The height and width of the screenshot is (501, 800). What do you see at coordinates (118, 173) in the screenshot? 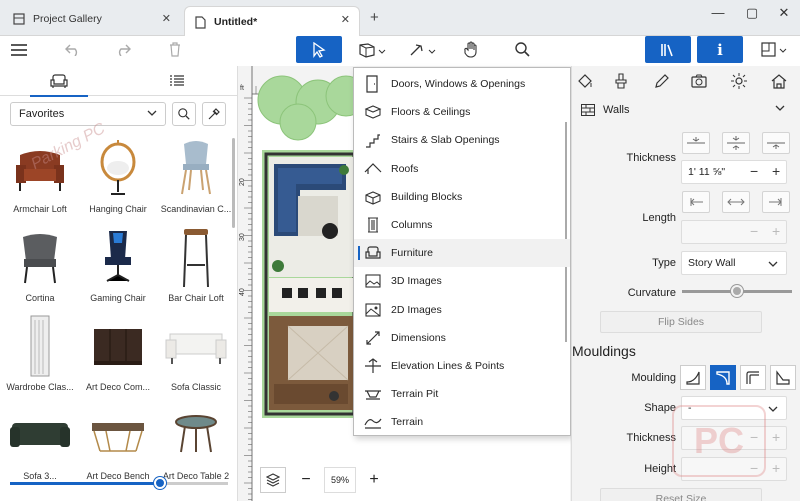
I see `catalog-item-hanging-chair: Hanging Chair` at bounding box center [118, 173].